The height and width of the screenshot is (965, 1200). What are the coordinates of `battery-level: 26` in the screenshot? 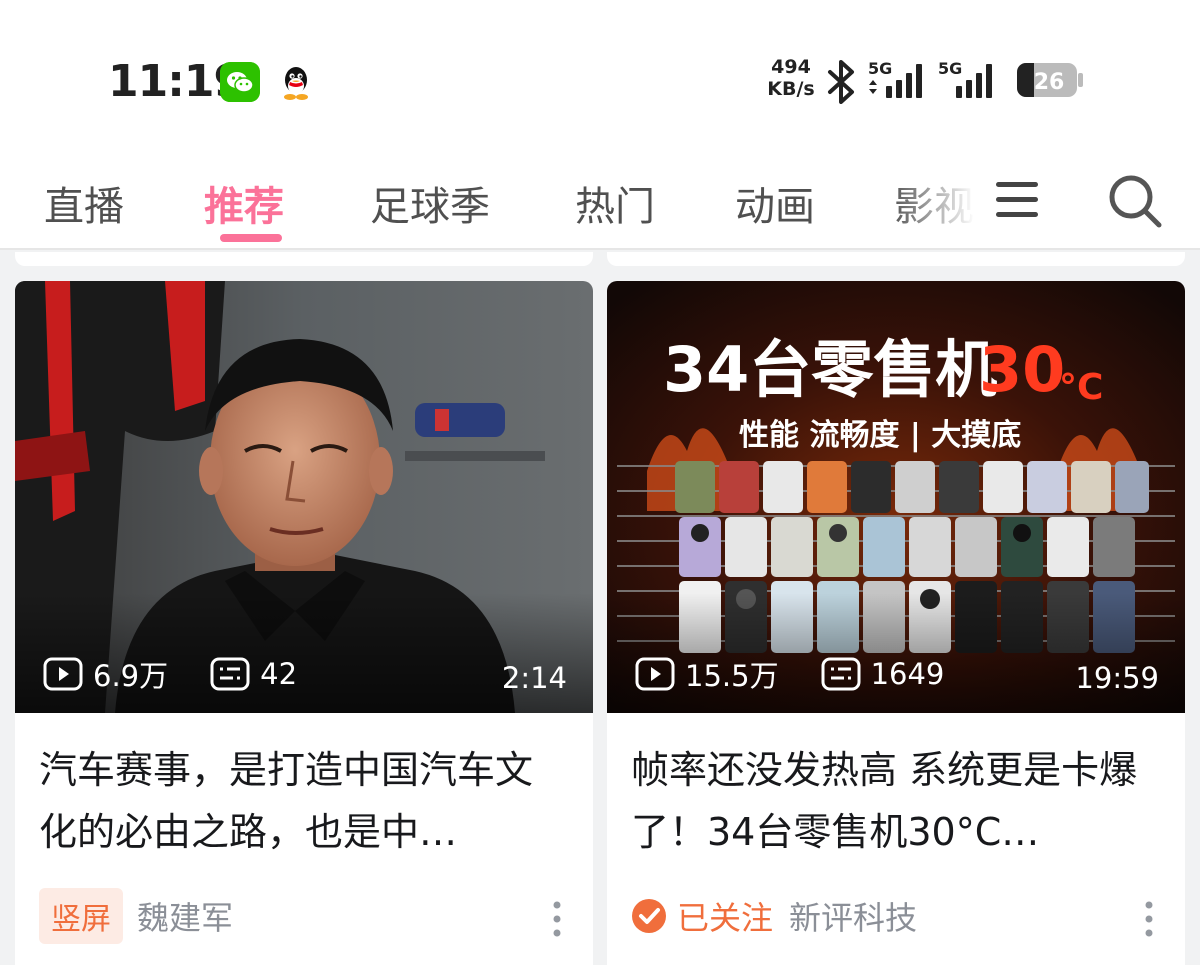 It's located at (1049, 82).